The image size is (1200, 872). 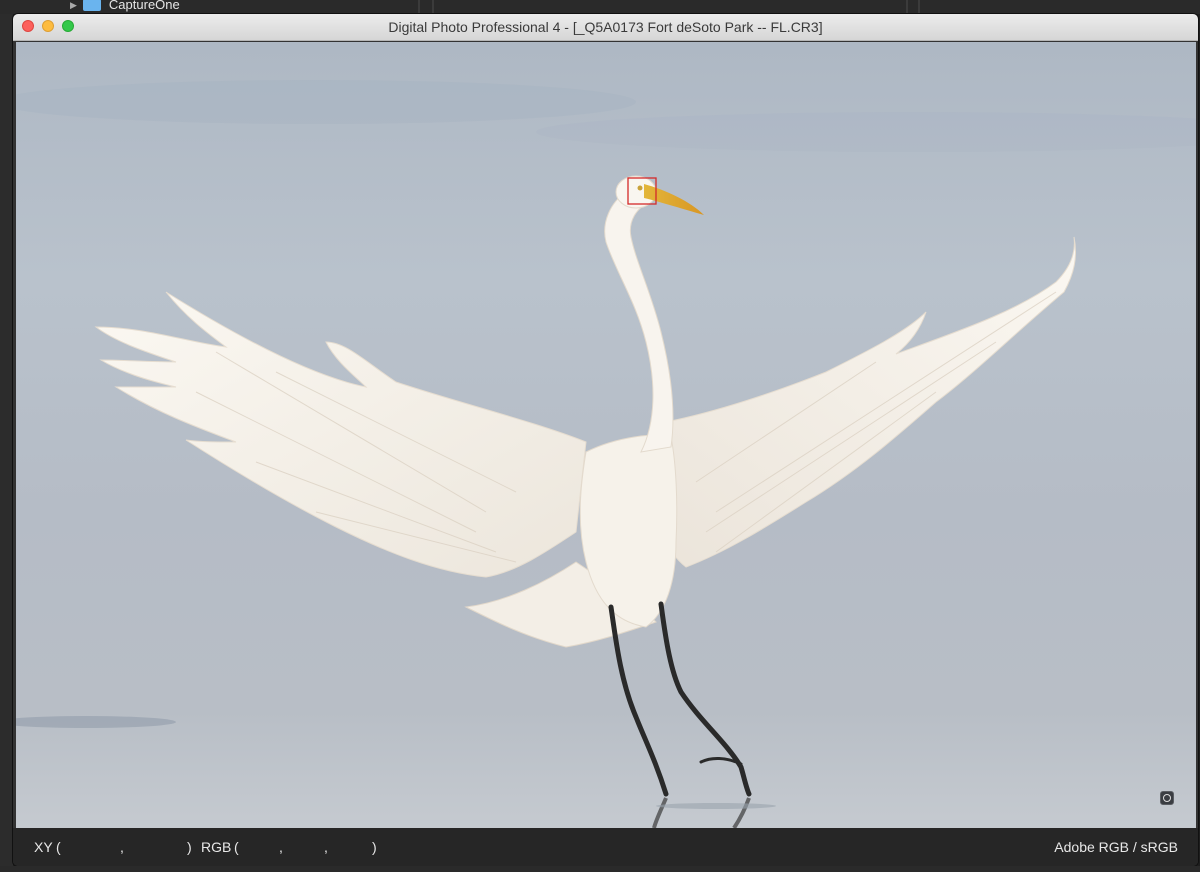 I want to click on leg-reflection, so click(x=701, y=812).